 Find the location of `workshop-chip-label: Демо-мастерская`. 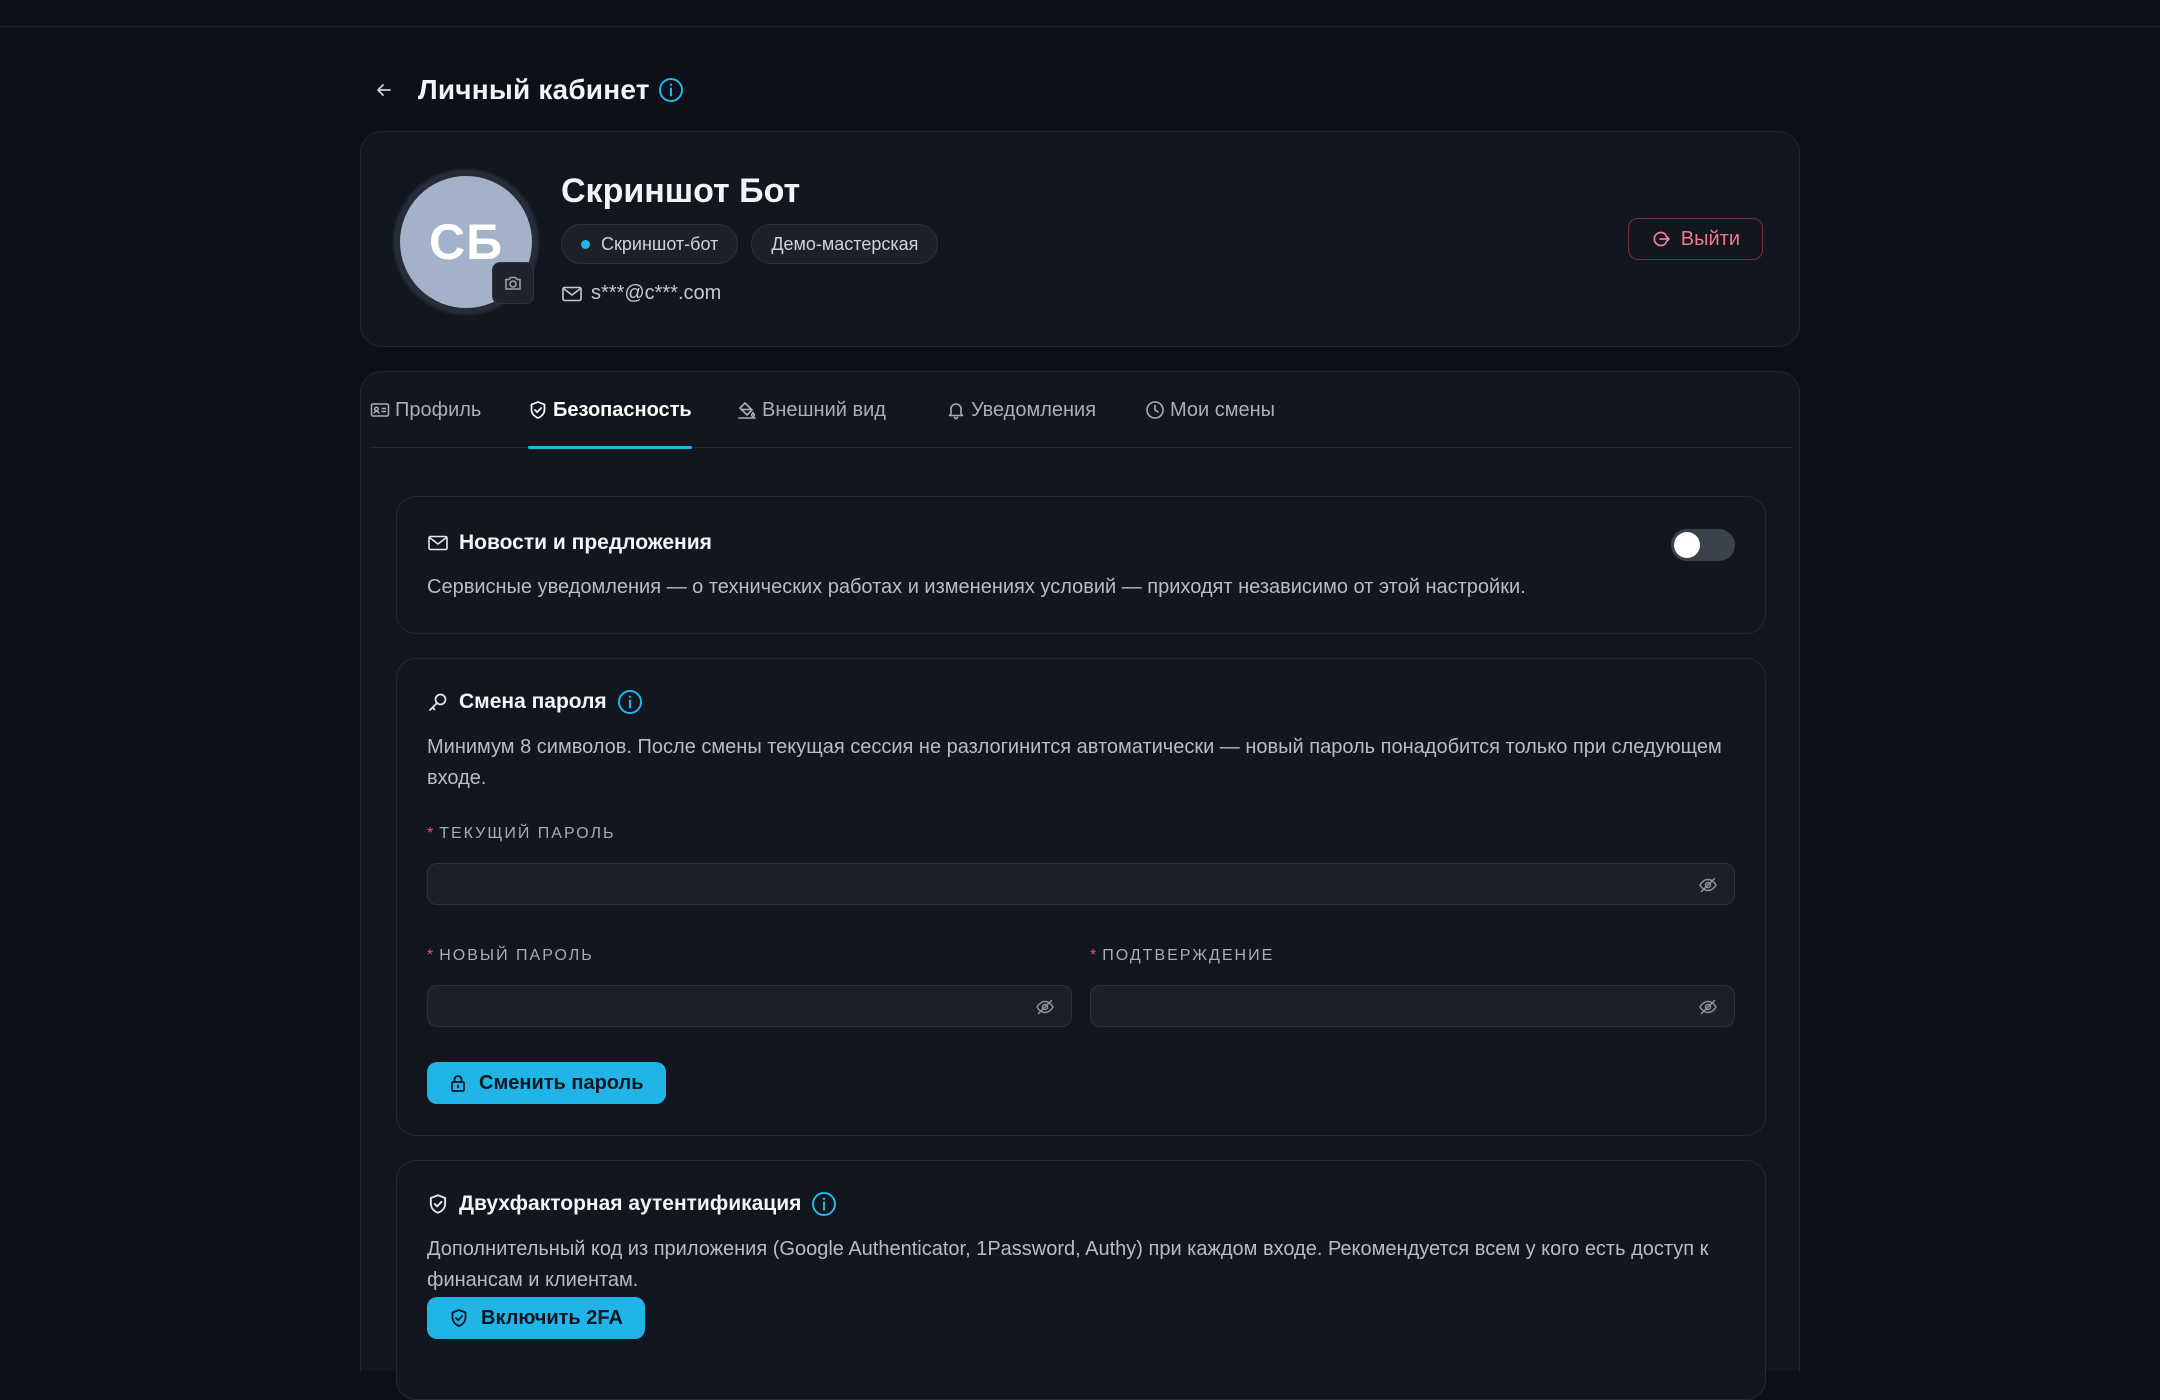

workshop-chip-label: Демо-мастерская is located at coordinates (845, 243).